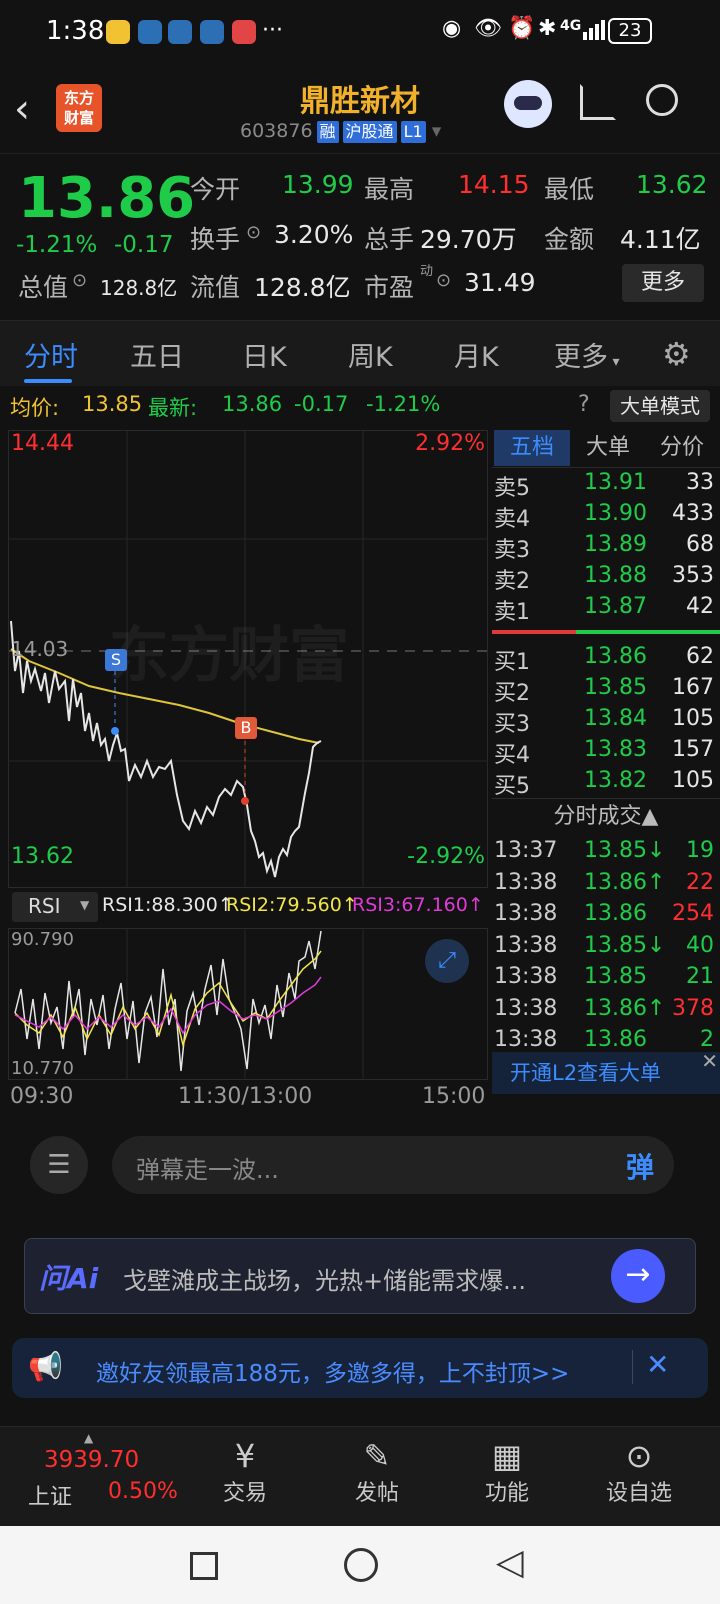 Image resolution: width=720 pixels, height=1604 pixels. I want to click on ask-row: 卖5 13.91 33, so click(606, 486).